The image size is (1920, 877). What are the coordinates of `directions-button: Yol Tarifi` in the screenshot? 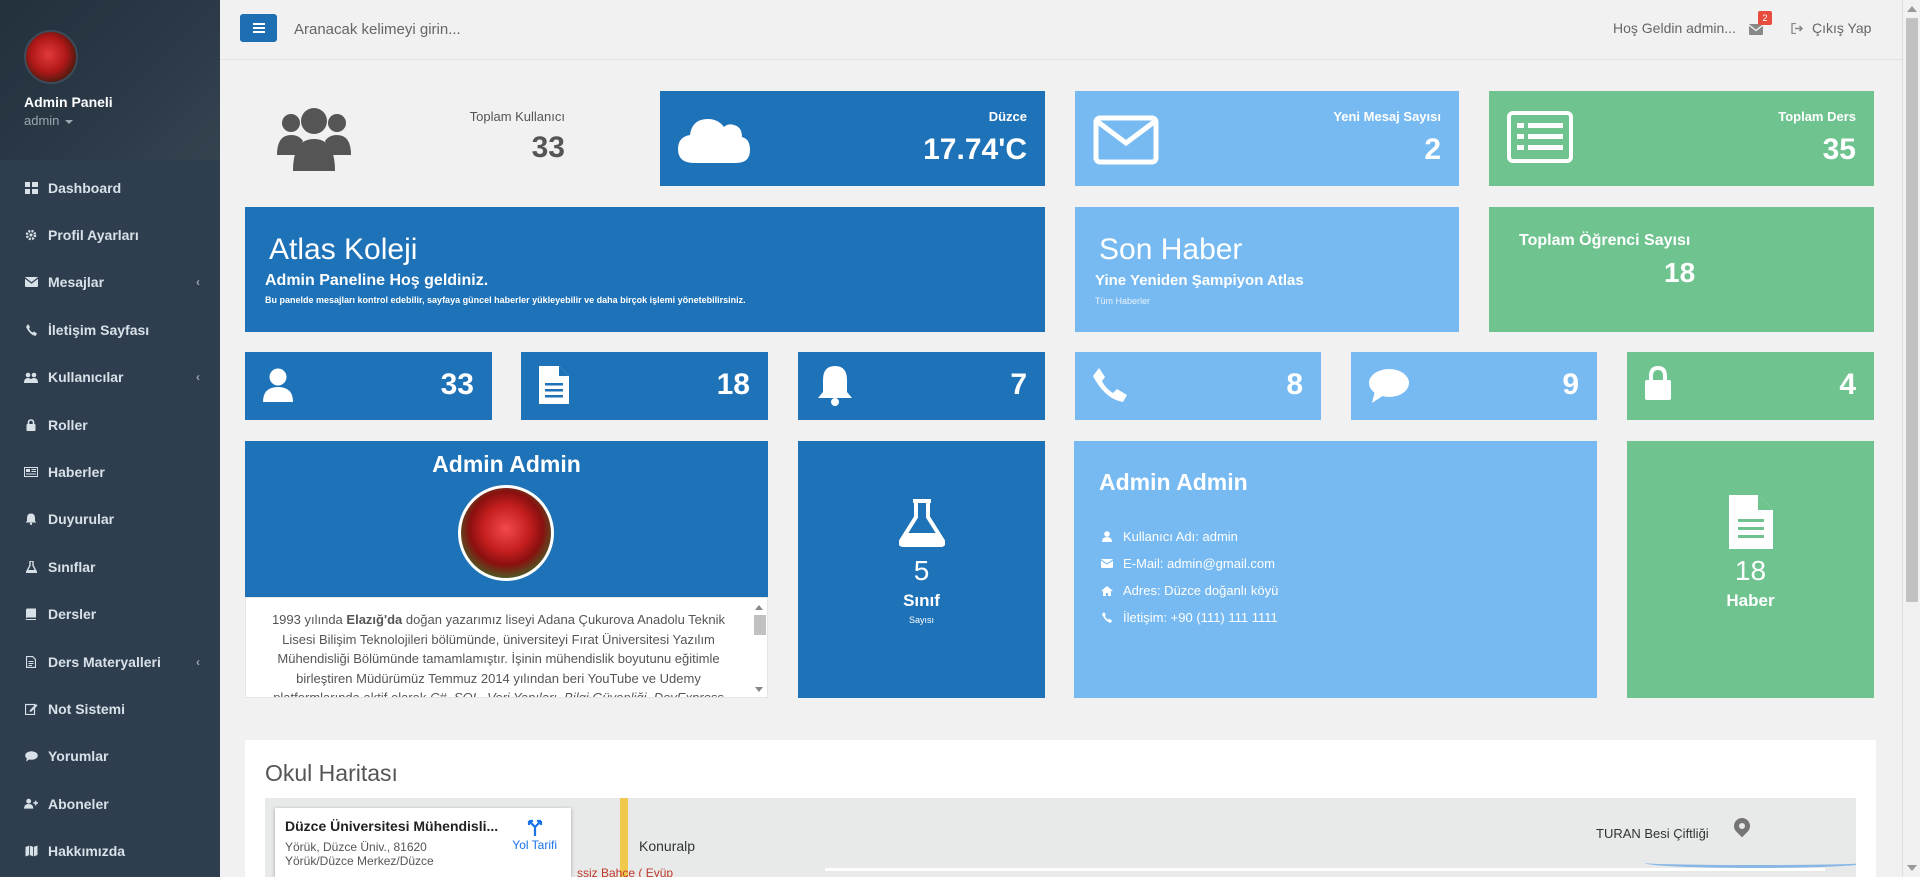 It's located at (534, 835).